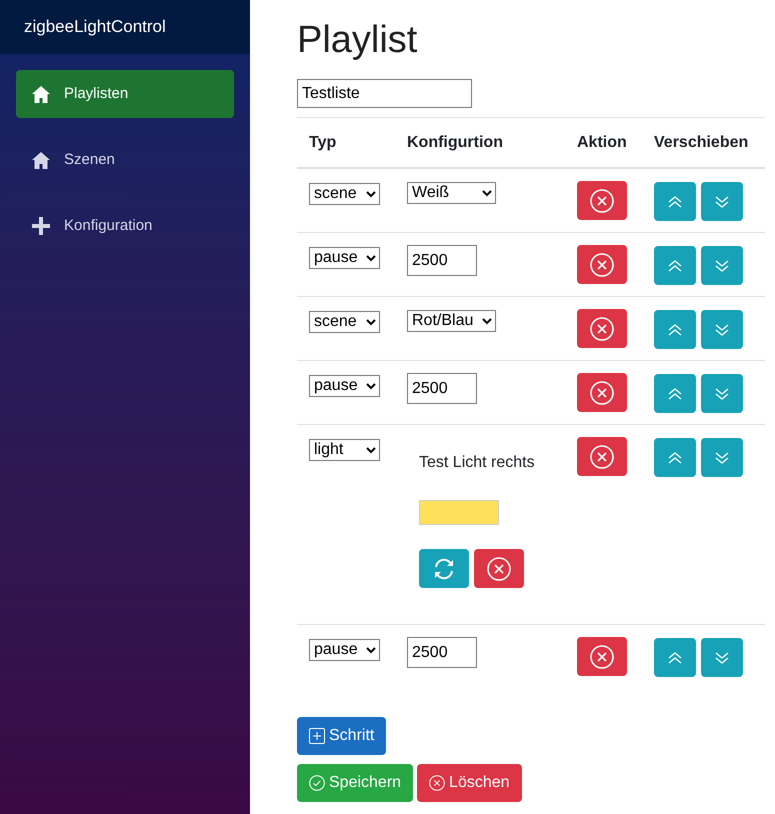 Image resolution: width=775 pixels, height=814 pixels. What do you see at coordinates (357, 40) in the screenshot?
I see `page-title: Playlist` at bounding box center [357, 40].